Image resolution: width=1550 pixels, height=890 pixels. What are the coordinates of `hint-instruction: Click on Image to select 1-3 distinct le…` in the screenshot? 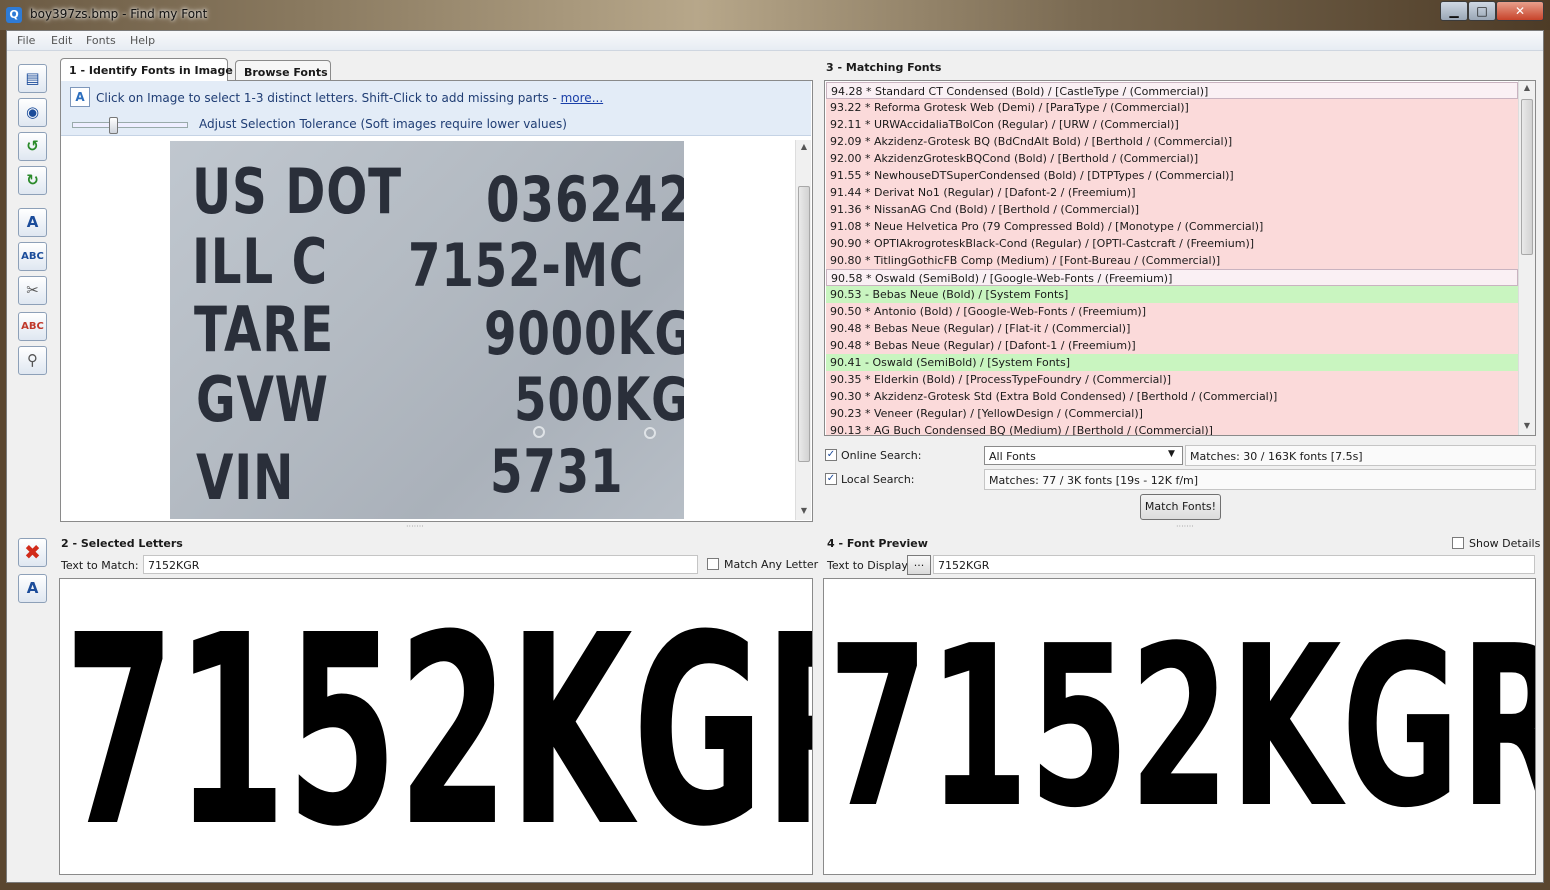 It's located at (328, 98).